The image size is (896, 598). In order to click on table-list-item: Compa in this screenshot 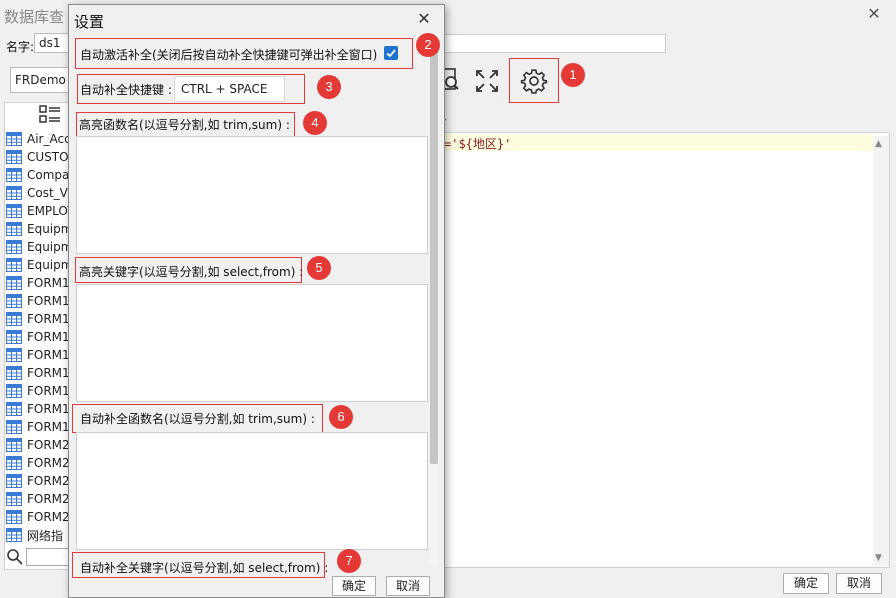, I will do `click(38, 175)`.